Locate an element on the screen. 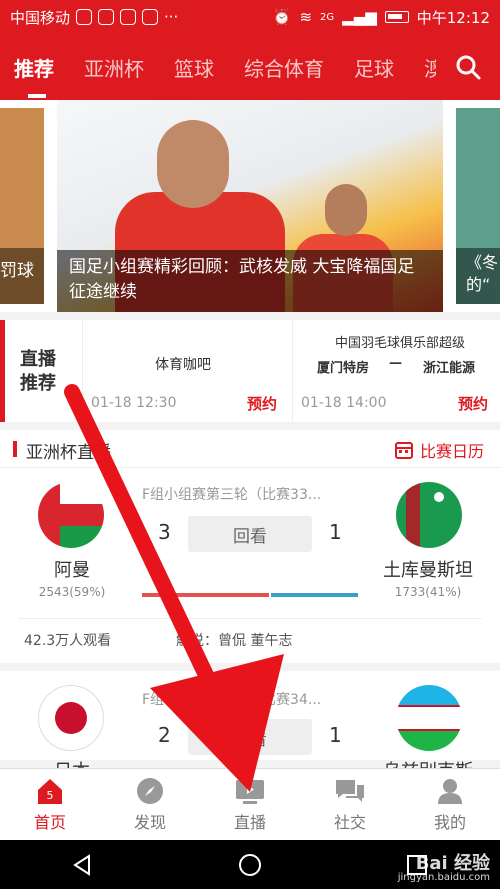 The image size is (500, 889). home-score: 3 is located at coordinates (164, 532).